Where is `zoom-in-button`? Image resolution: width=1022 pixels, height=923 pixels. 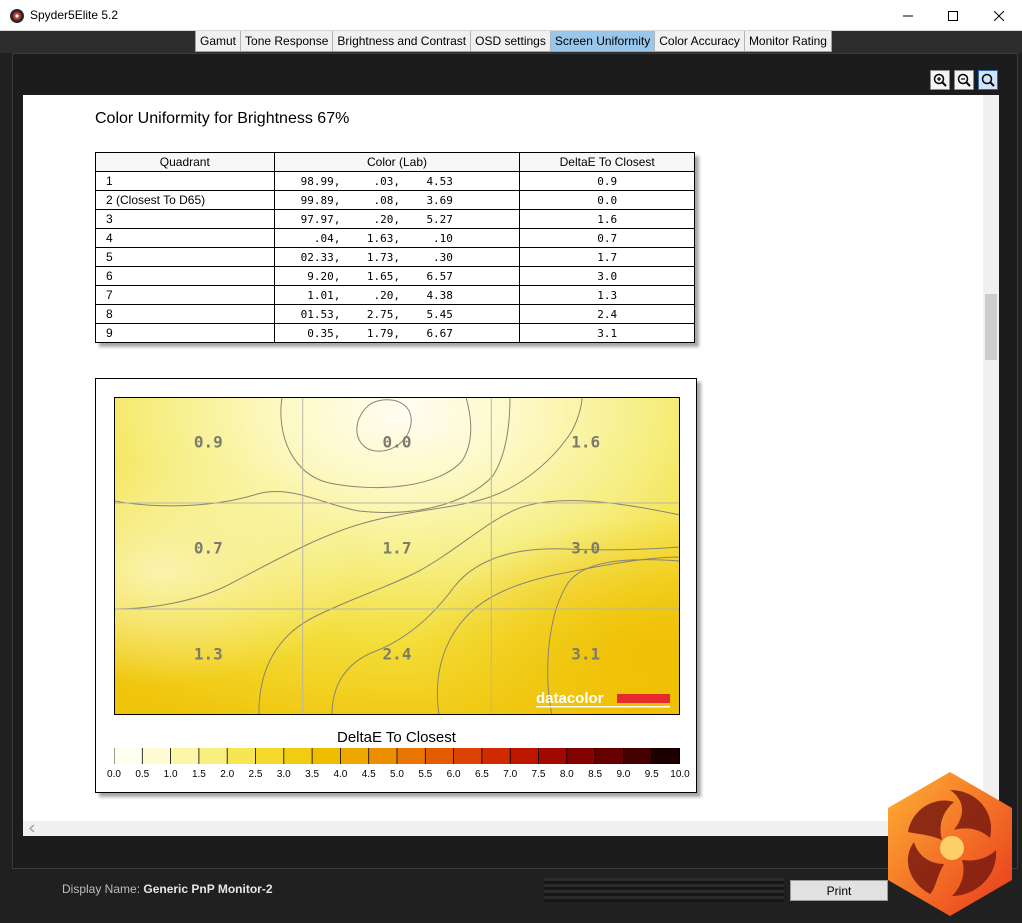 zoom-in-button is located at coordinates (940, 80).